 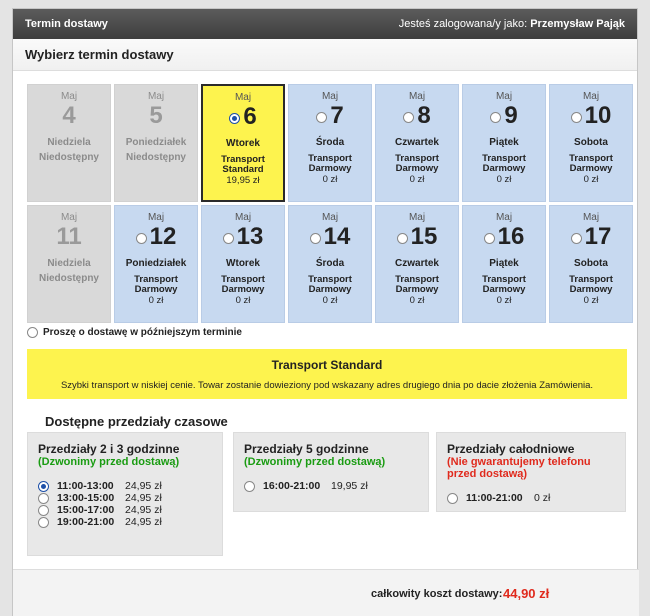 I want to click on day-number: 10, so click(x=591, y=115).